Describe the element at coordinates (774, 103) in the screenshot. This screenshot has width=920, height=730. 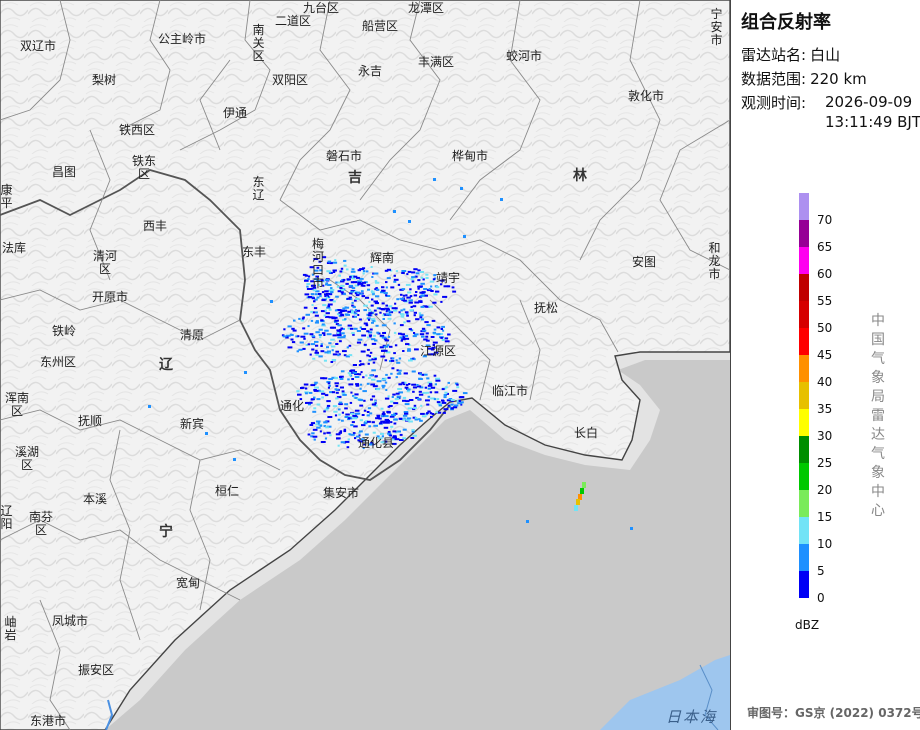
I see `time-label: 观测时间:` at that location.